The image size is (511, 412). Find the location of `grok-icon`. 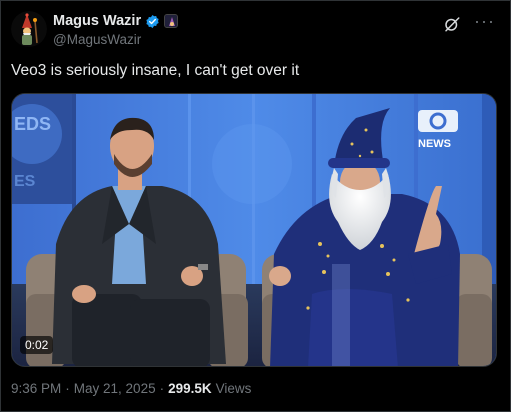

grok-icon is located at coordinates (452, 24).